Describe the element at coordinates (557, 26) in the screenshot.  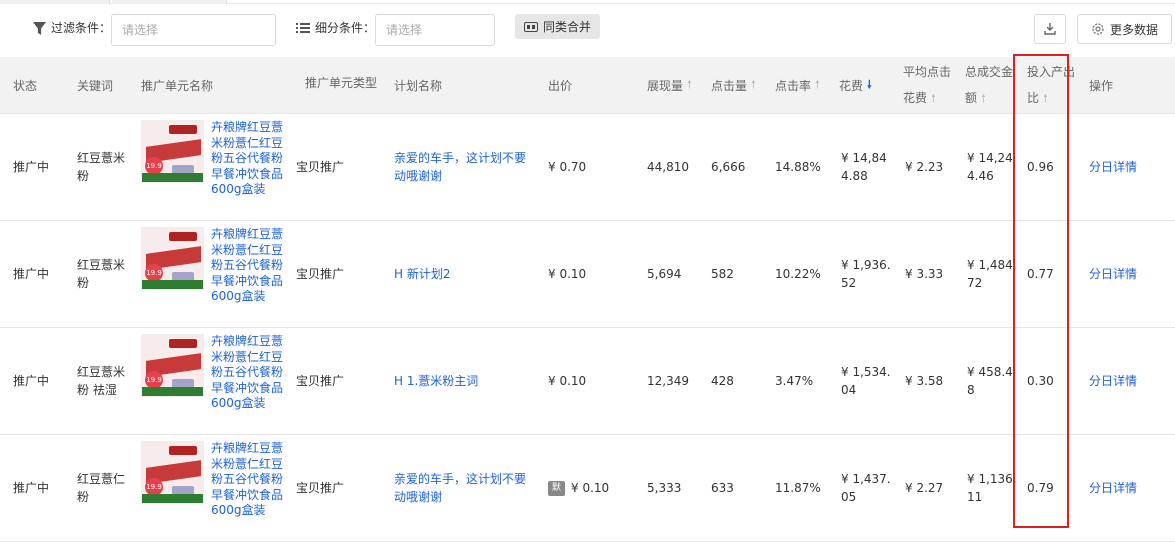
I see `merge-similar-button: 同类合并` at that location.